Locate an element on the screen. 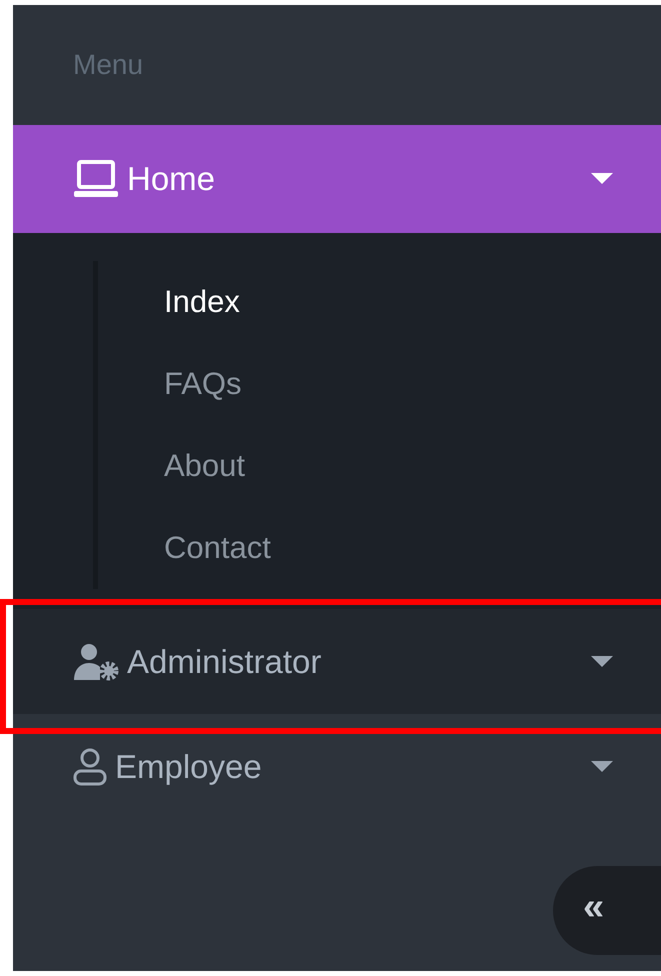 This screenshot has height=976, width=661. collapse-button: « is located at coordinates (607, 910).